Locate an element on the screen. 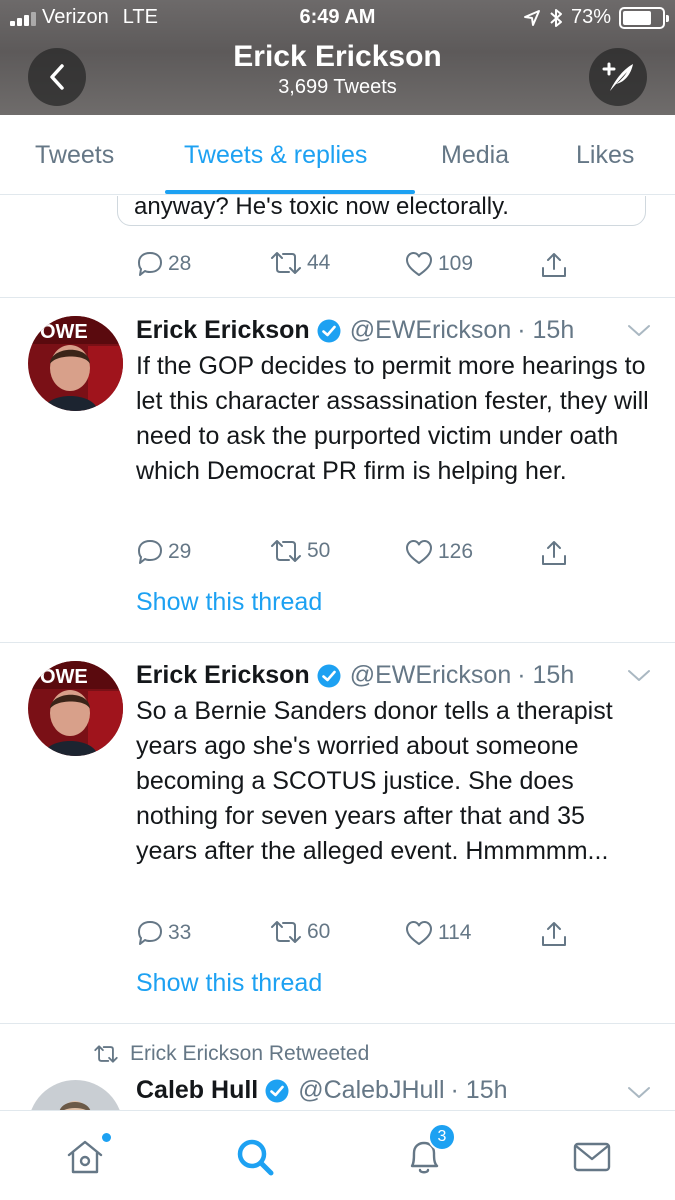  reply-button: 29 is located at coordinates (163, 552).